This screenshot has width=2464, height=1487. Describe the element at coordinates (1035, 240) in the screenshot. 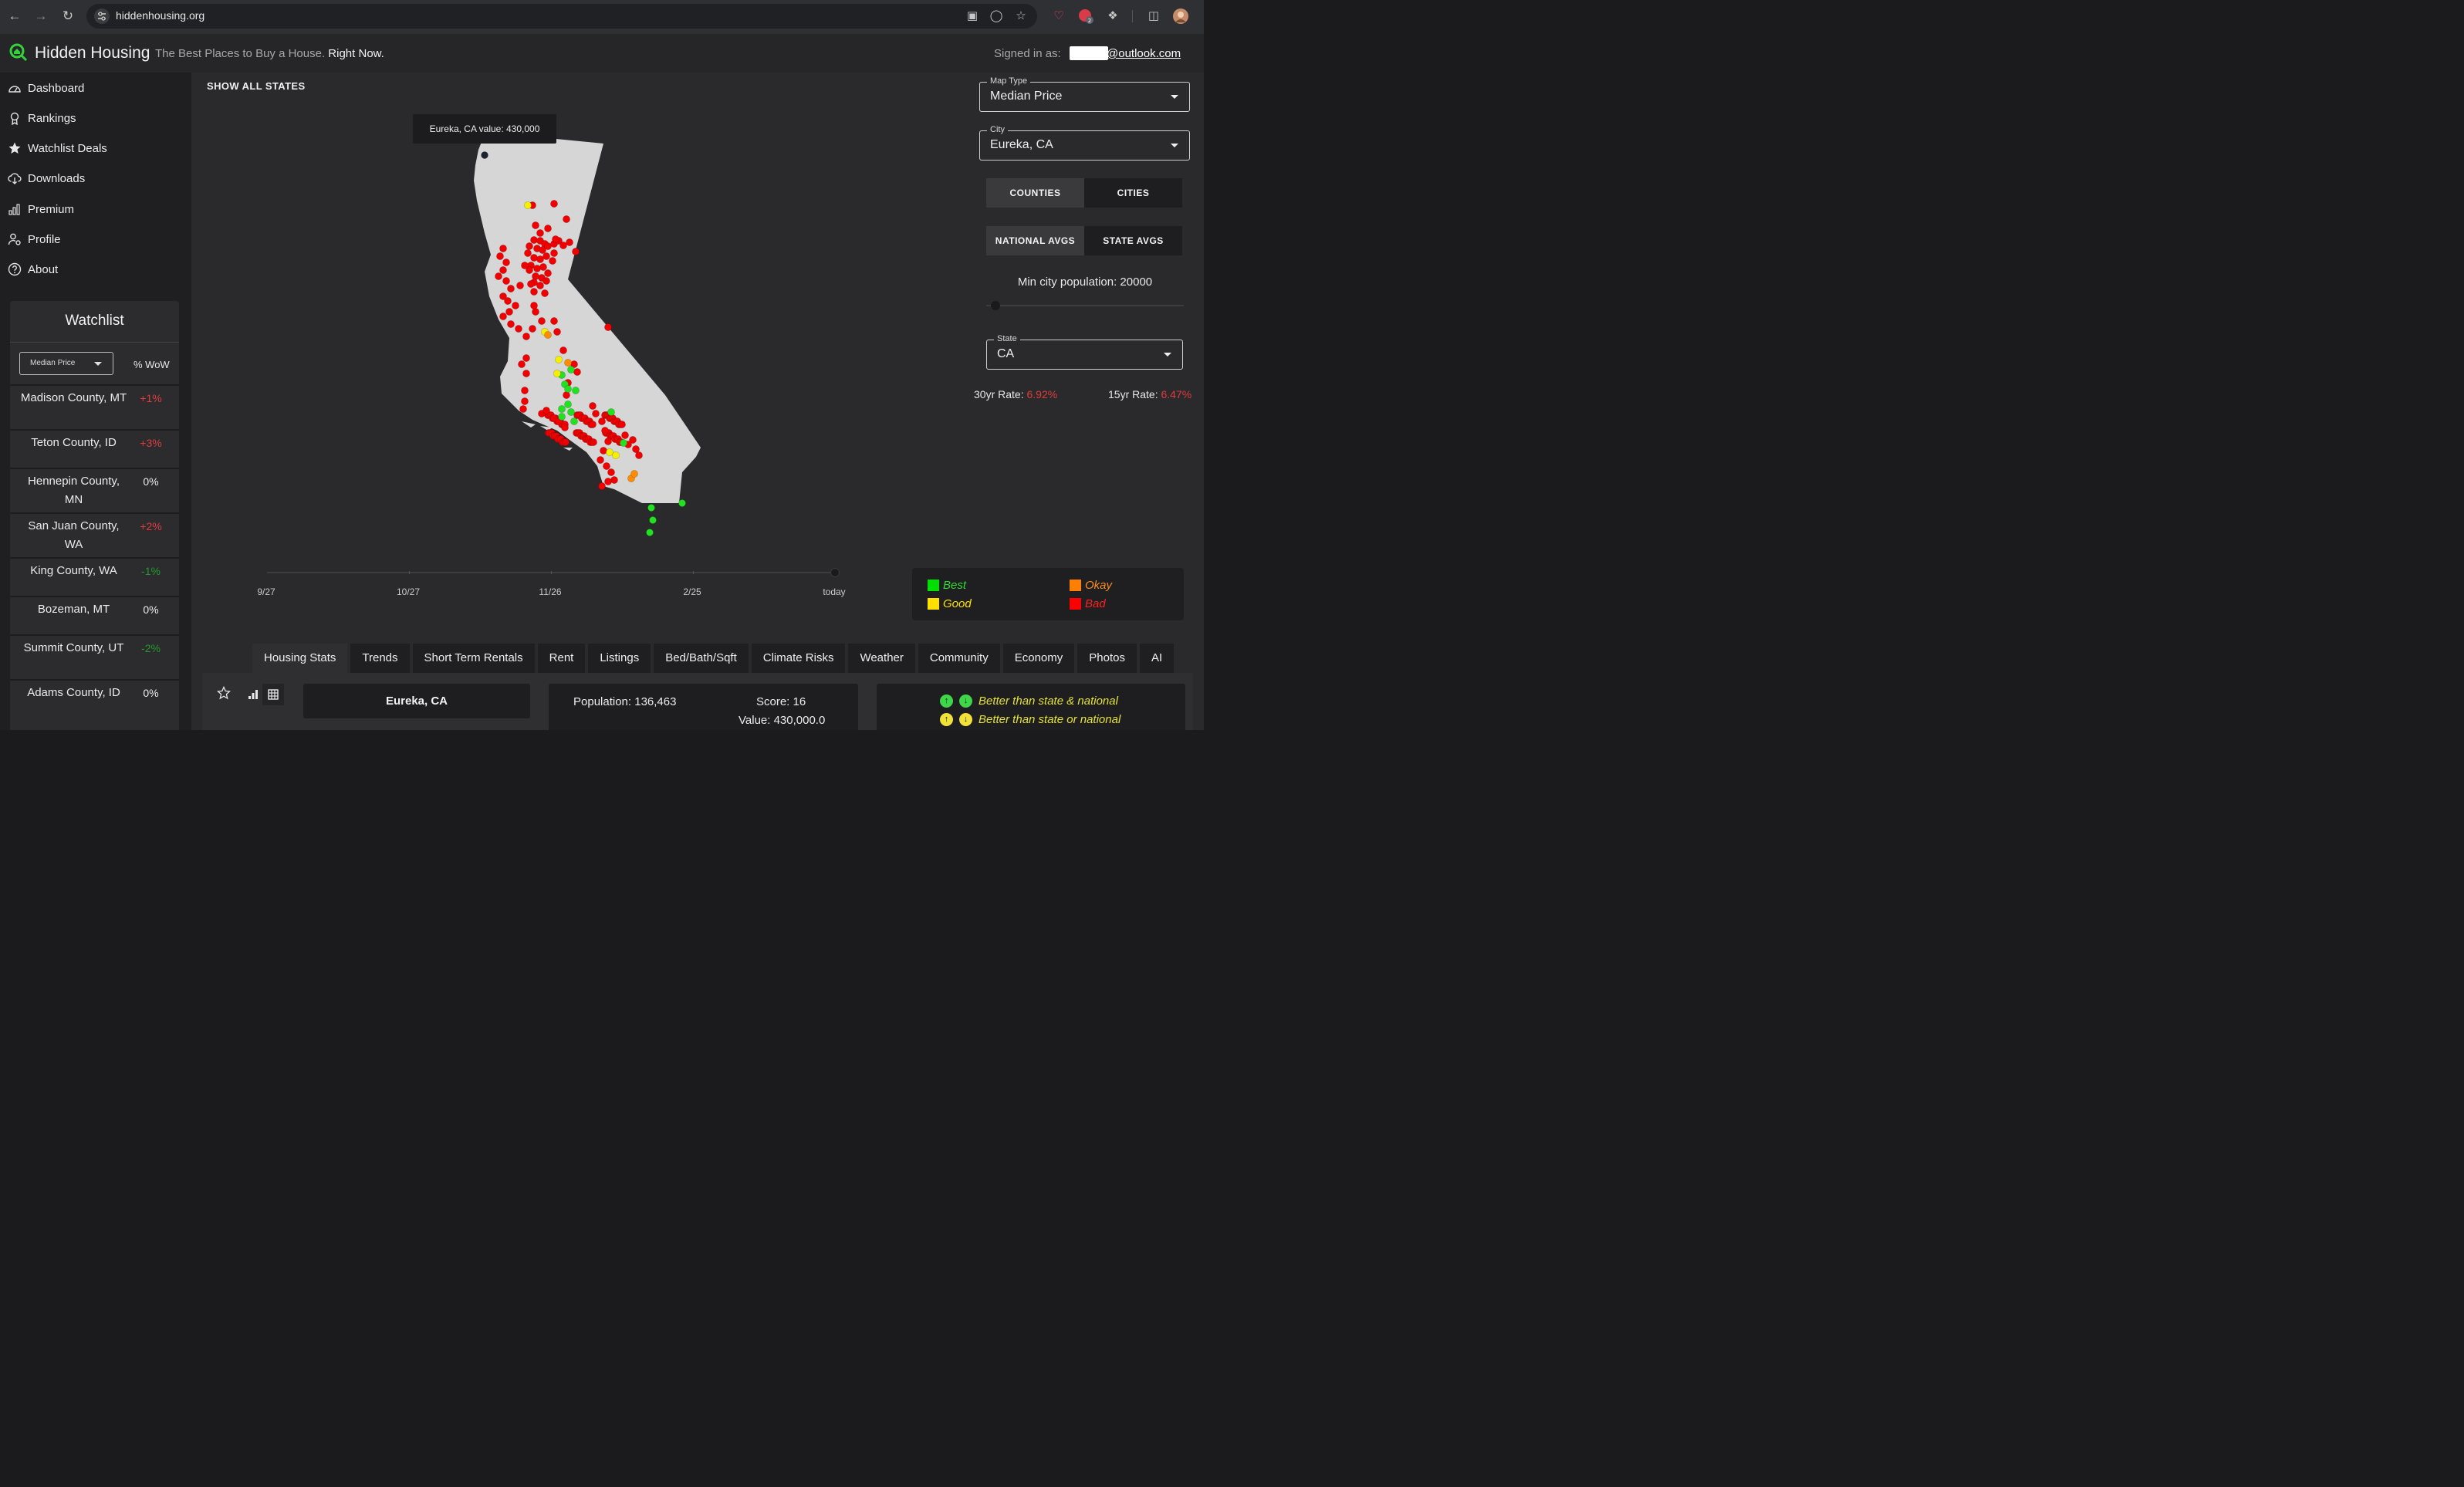

I see `national-avgs-button: NATIONAL AVGS` at that location.